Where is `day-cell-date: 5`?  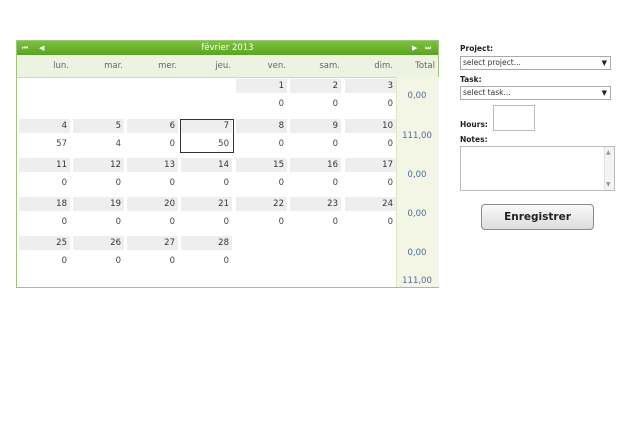 day-cell-date: 5 is located at coordinates (98, 126).